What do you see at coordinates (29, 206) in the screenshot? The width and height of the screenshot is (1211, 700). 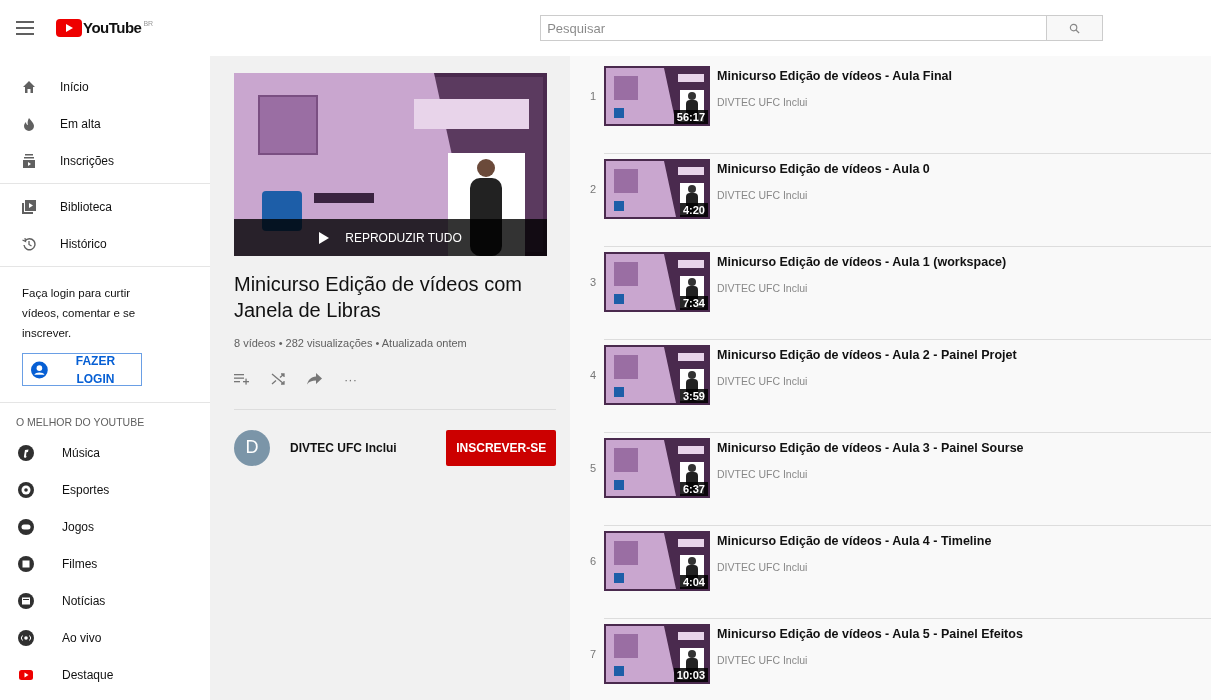 I see `library-icon` at bounding box center [29, 206].